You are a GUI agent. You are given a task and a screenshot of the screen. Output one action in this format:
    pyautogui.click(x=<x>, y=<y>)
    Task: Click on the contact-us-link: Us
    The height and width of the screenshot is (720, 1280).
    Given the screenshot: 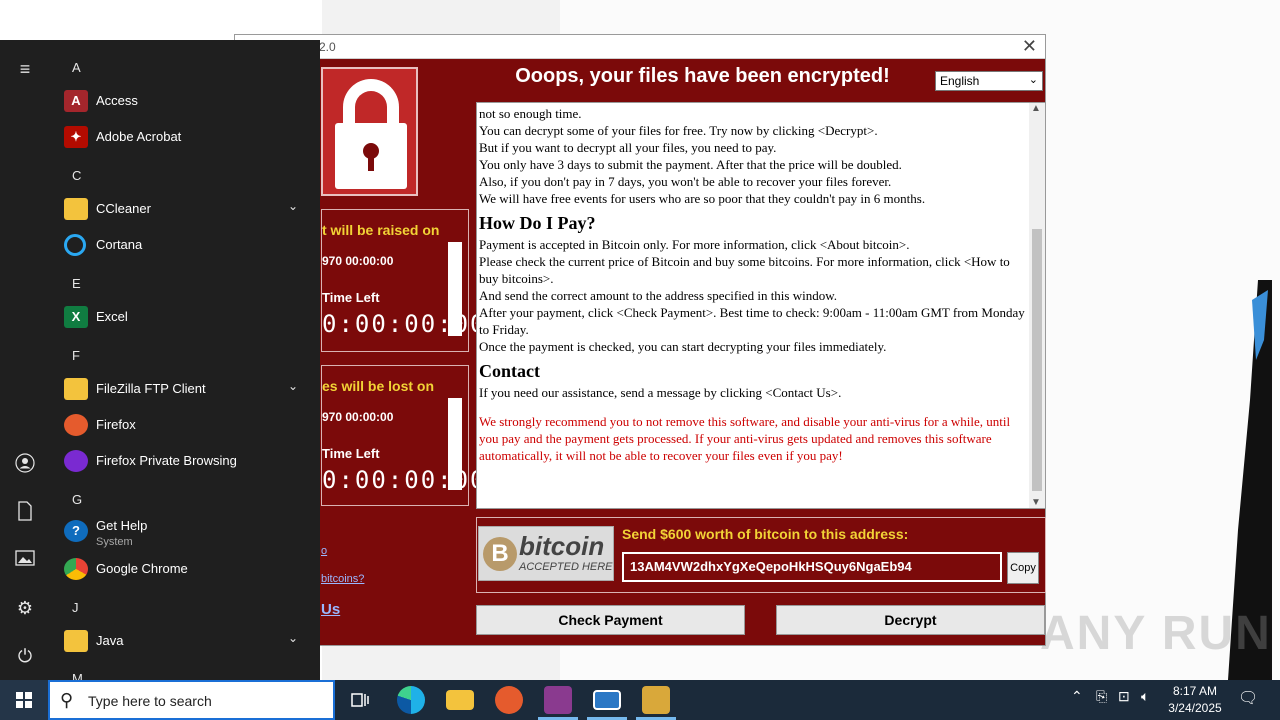 What is the action you would take?
    pyautogui.click(x=330, y=609)
    